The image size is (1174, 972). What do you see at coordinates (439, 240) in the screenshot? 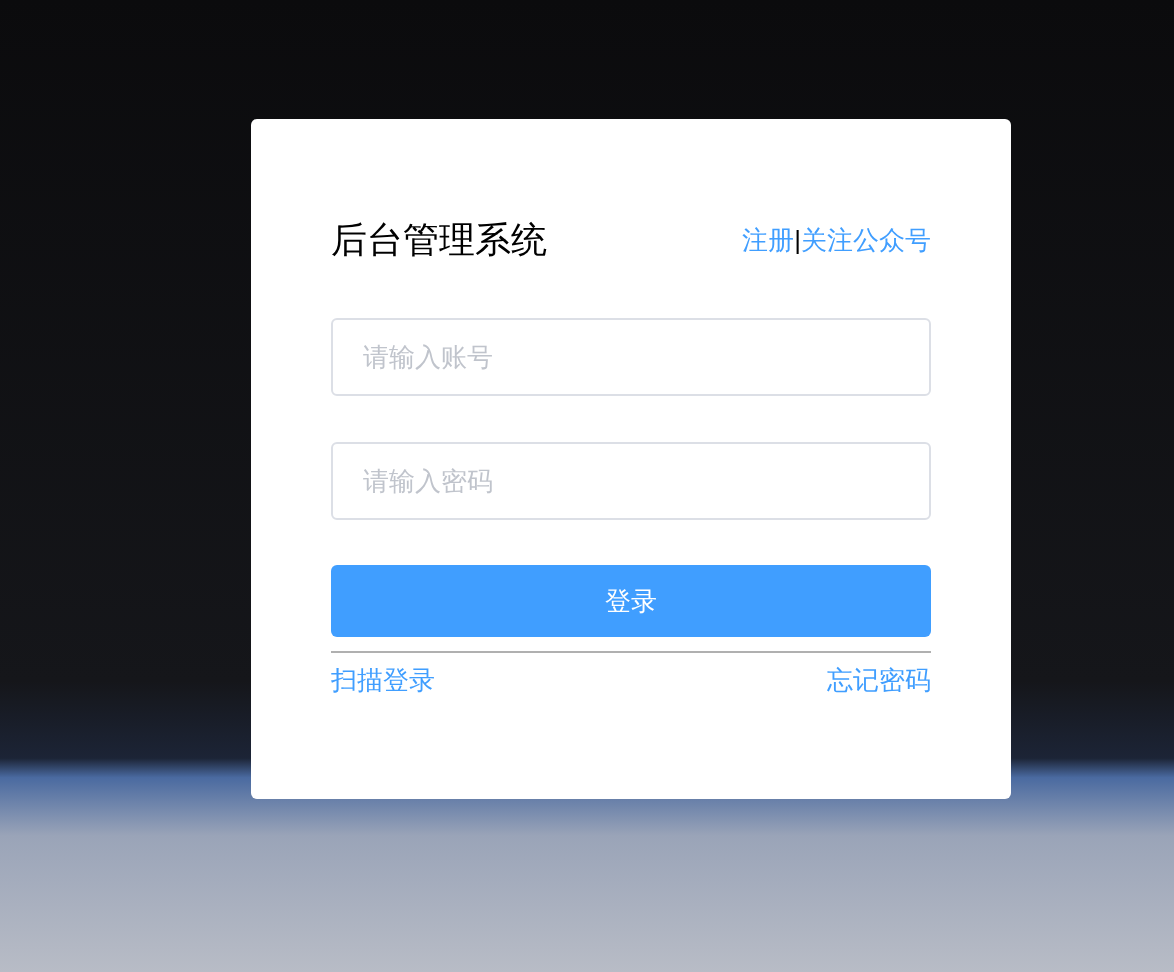
I see `form-title: 后台管理系统` at bounding box center [439, 240].